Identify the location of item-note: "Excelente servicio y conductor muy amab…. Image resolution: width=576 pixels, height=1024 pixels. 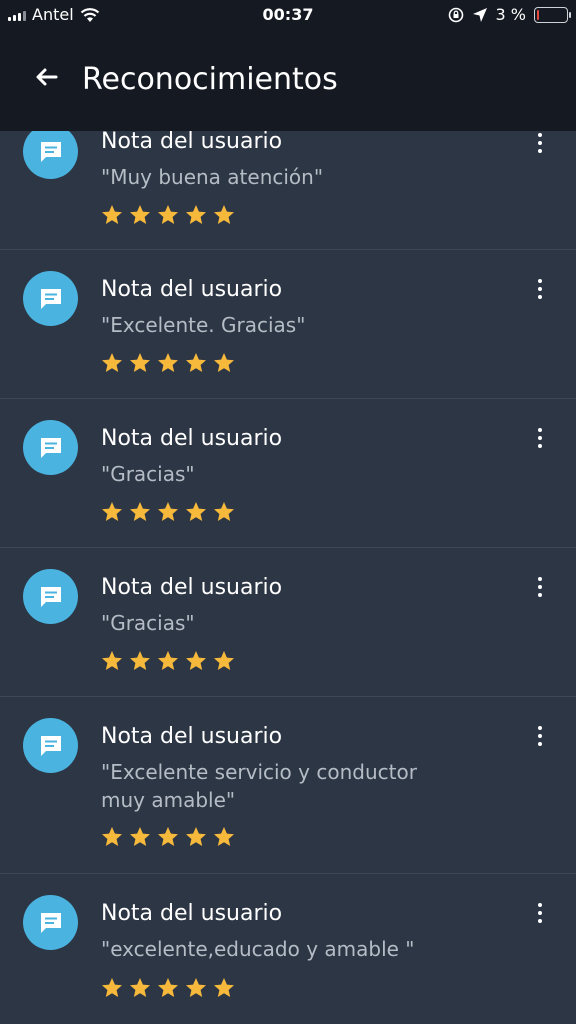
(259, 786).